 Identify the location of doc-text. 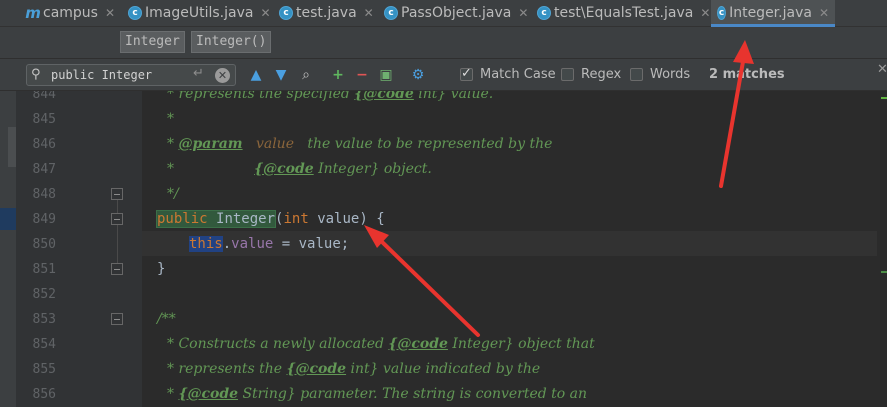
(249, 144).